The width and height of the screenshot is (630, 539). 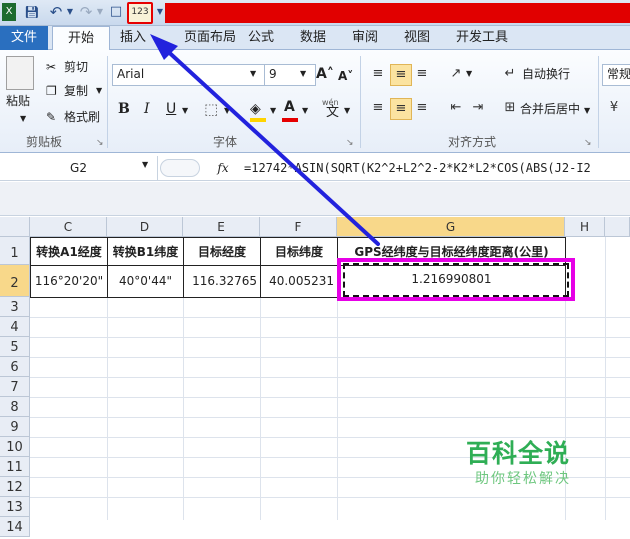 What do you see at coordinates (15, 527) in the screenshot?
I see `row-header-14: 14` at bounding box center [15, 527].